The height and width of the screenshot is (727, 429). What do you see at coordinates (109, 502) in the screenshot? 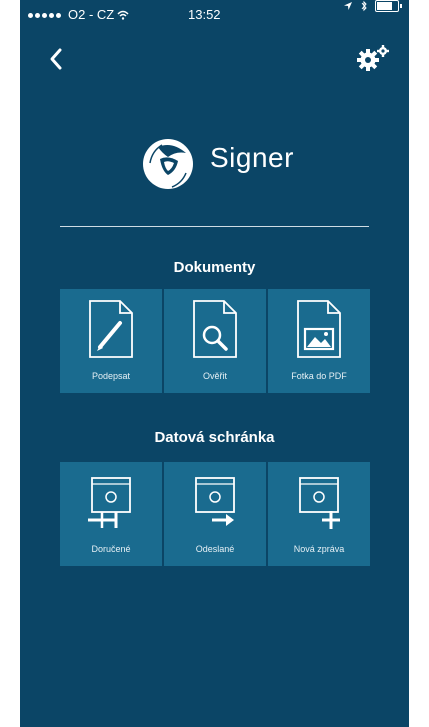
I see `inbox-received-icon` at bounding box center [109, 502].